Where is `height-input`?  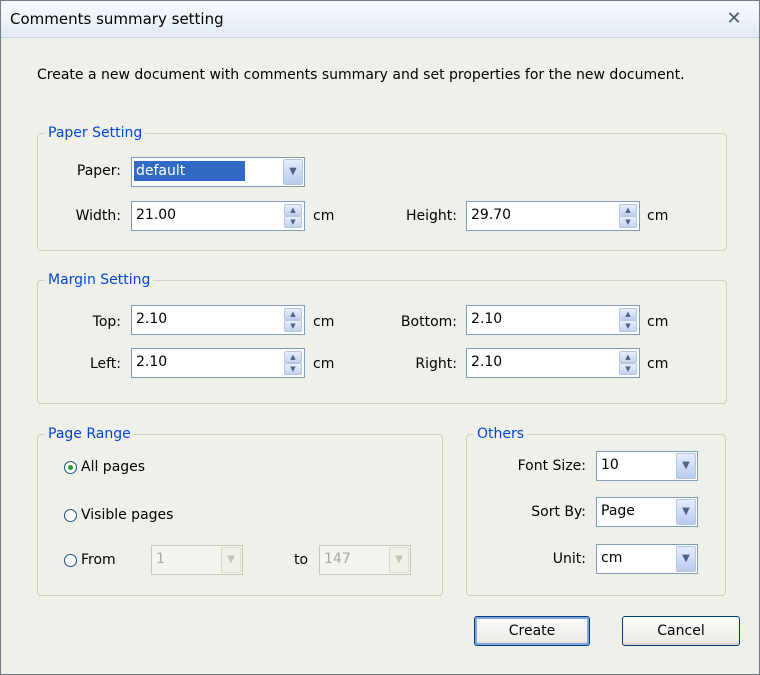 height-input is located at coordinates (529, 215).